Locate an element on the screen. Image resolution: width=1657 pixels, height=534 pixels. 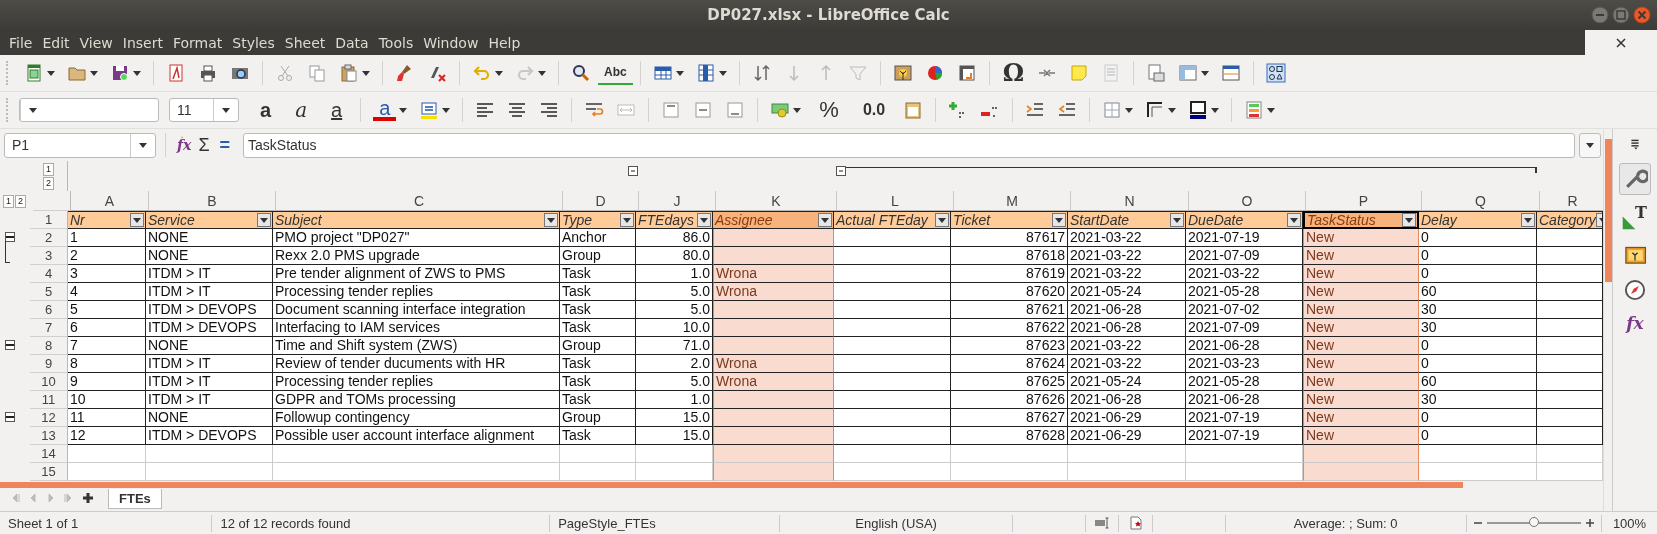
align-top-icon is located at coordinates (671, 110).